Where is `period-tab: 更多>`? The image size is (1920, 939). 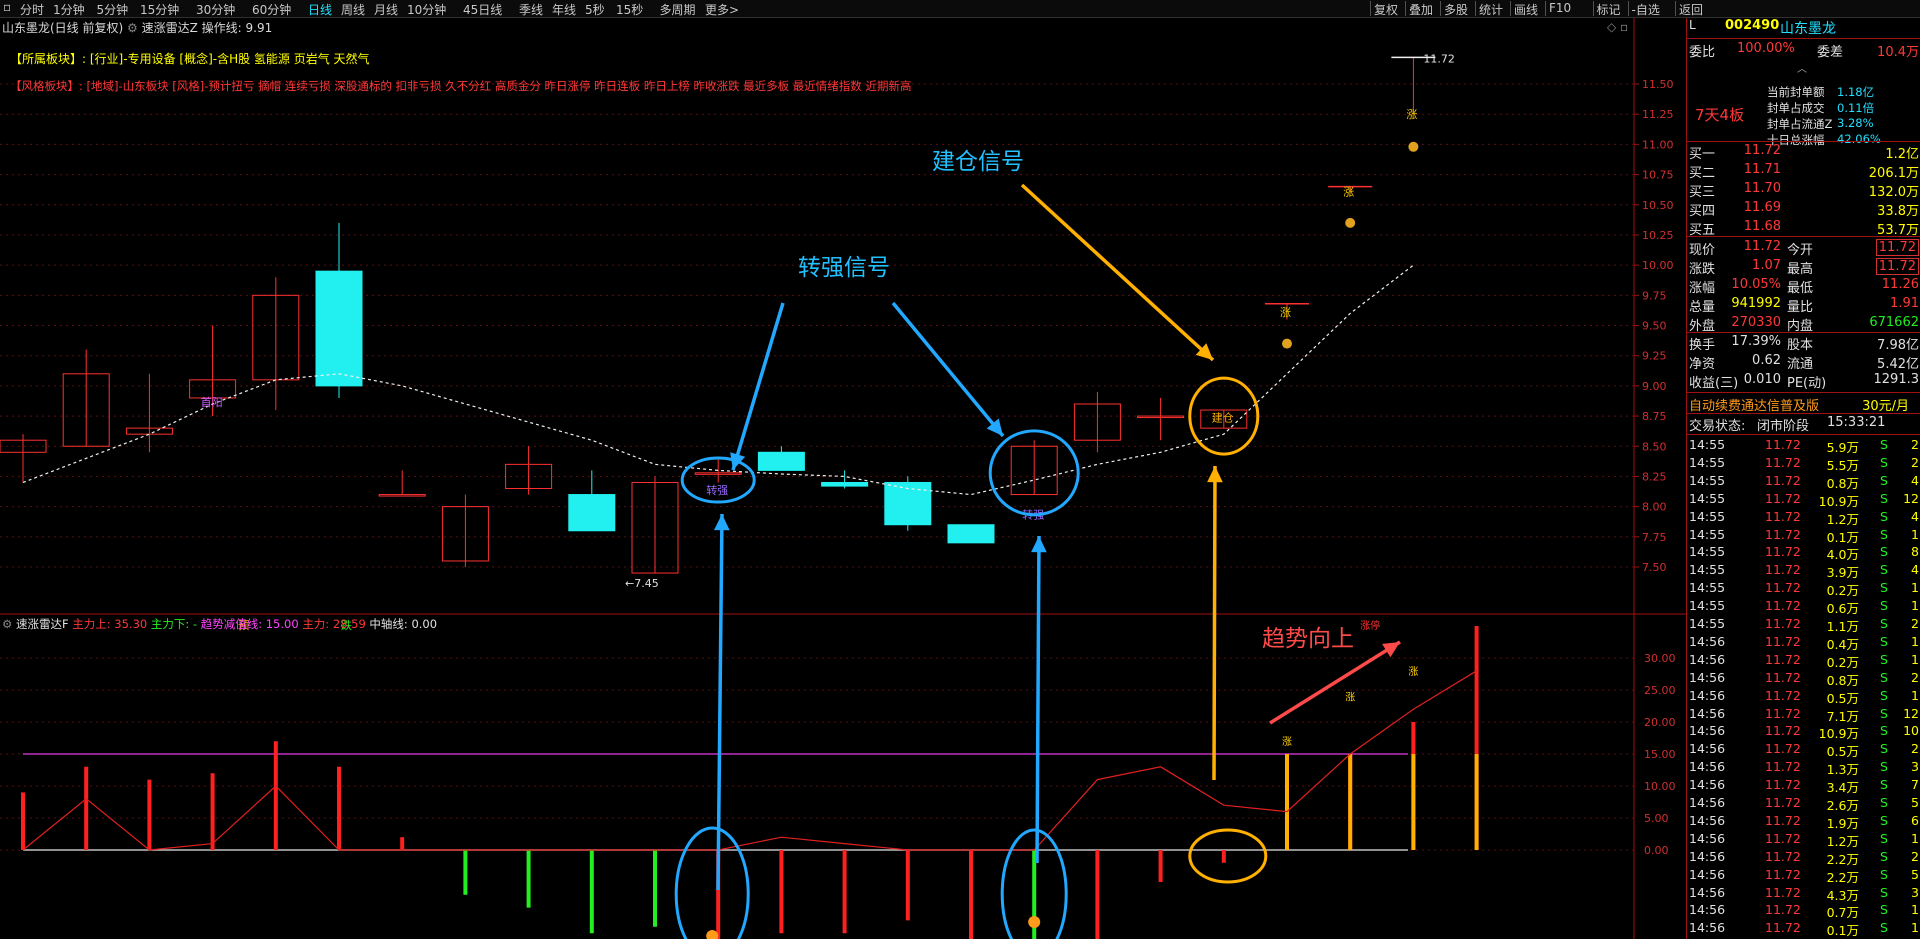 period-tab: 更多> is located at coordinates (722, 9).